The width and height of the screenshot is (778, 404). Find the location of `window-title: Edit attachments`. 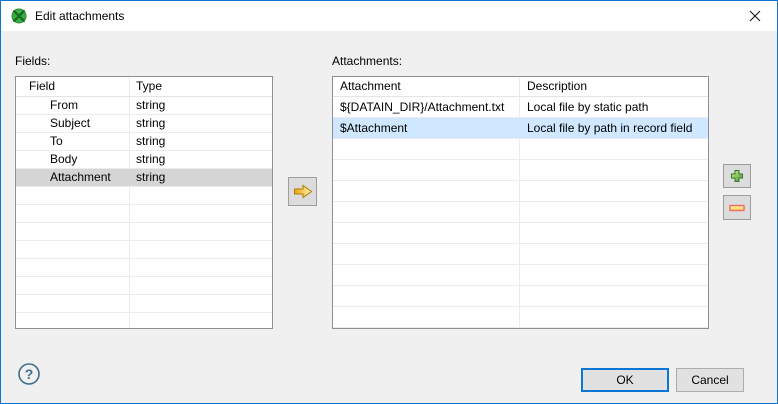

window-title: Edit attachments is located at coordinates (80, 16).